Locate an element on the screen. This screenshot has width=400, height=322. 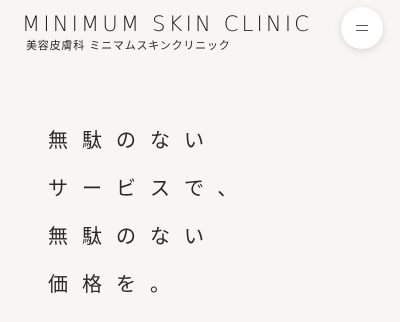
hero-line-4: 価格を。 is located at coordinates (116, 284).